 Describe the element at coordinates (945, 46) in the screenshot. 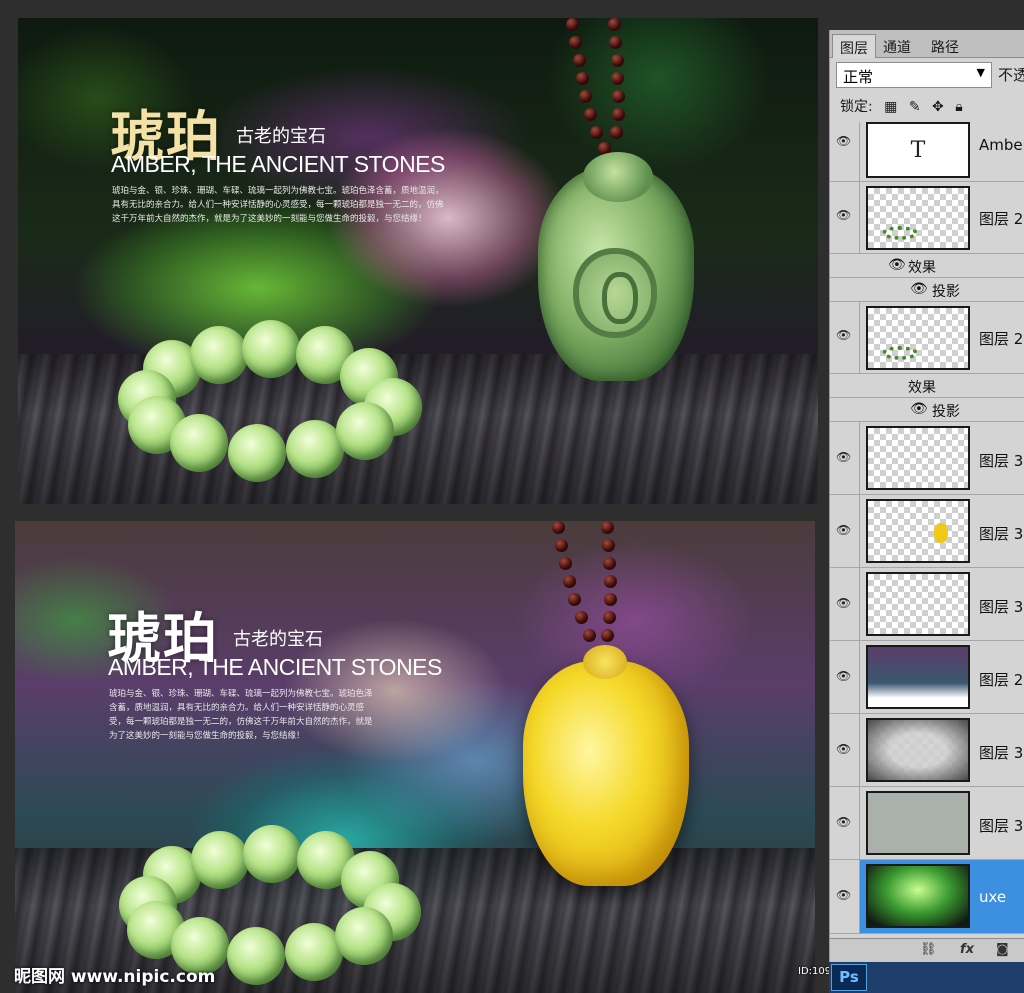

I see `tab-paths: 路径` at that location.